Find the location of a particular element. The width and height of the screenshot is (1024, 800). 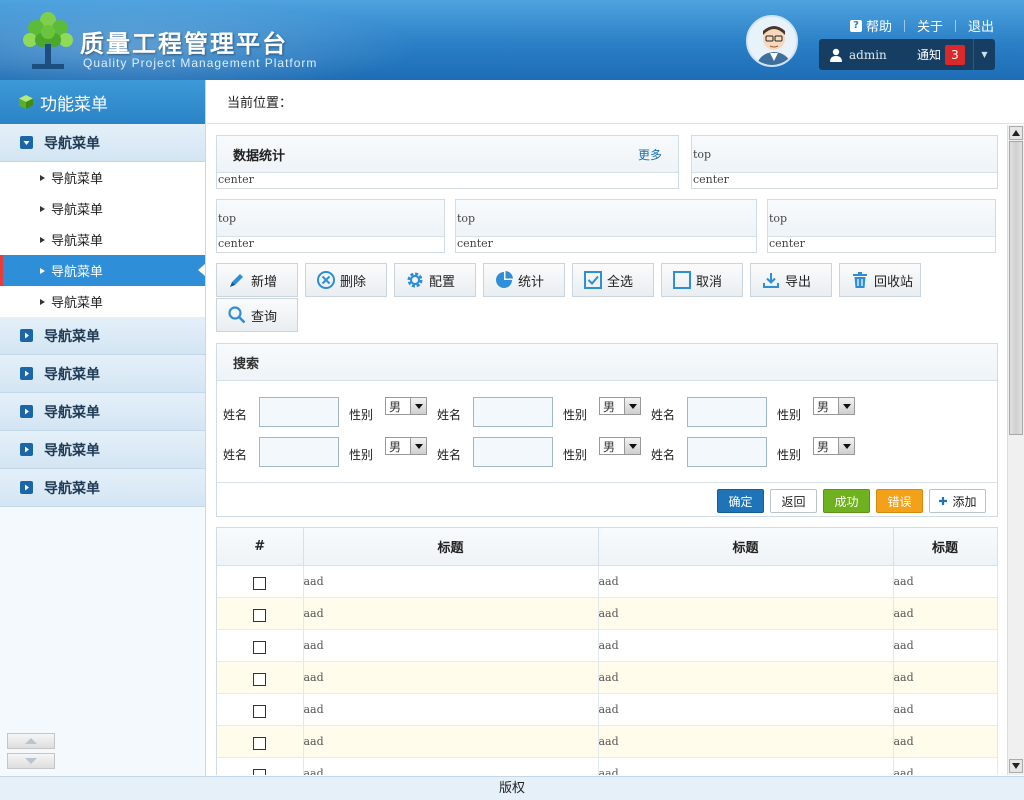

add-button: 新增 is located at coordinates (257, 280).